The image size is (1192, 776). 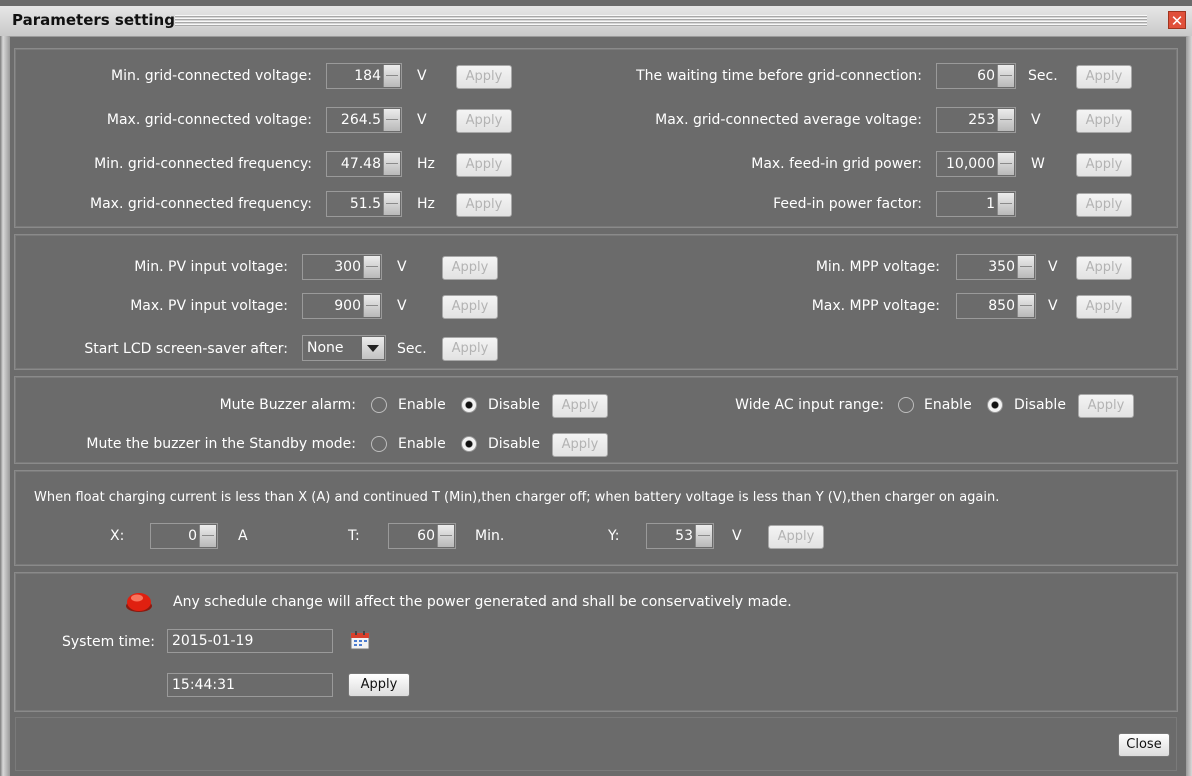 What do you see at coordinates (470, 307) in the screenshot?
I see `max-pv-voltage-apply-button: Apply` at bounding box center [470, 307].